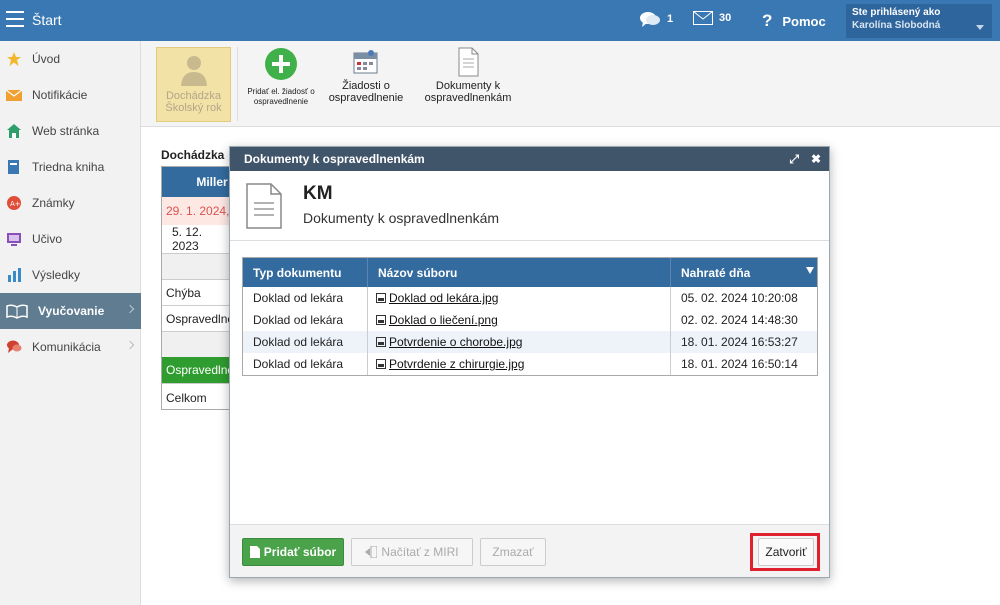  I want to click on sidebar-item-komunikacia: Komunikácia, so click(70, 347).